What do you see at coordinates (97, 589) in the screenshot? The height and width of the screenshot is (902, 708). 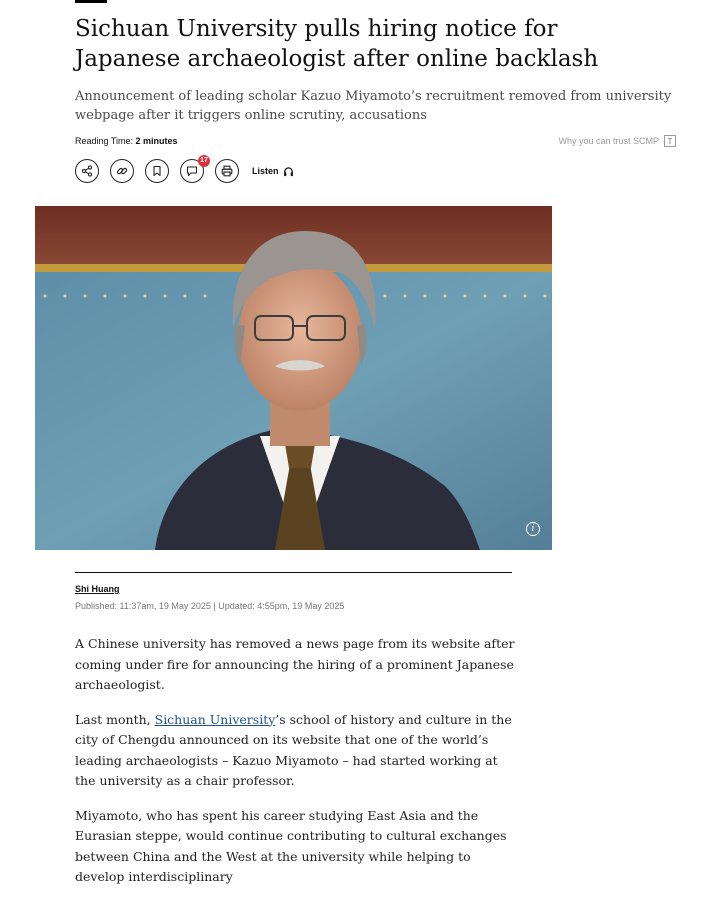 I see `author-link: Shi Huang` at bounding box center [97, 589].